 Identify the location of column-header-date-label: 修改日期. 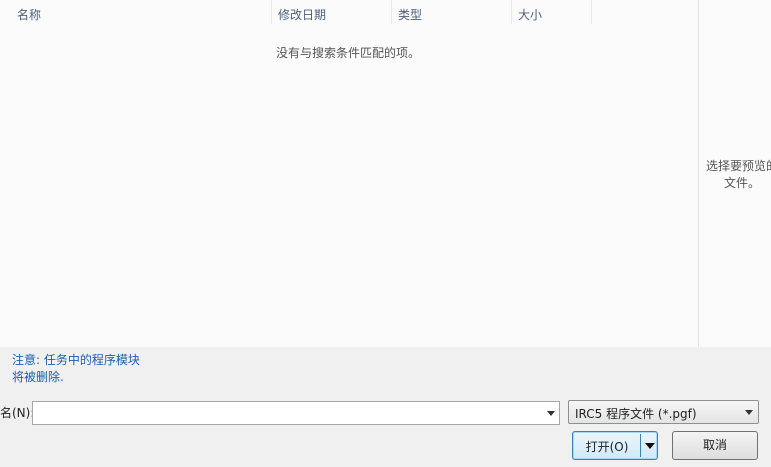
(302, 15).